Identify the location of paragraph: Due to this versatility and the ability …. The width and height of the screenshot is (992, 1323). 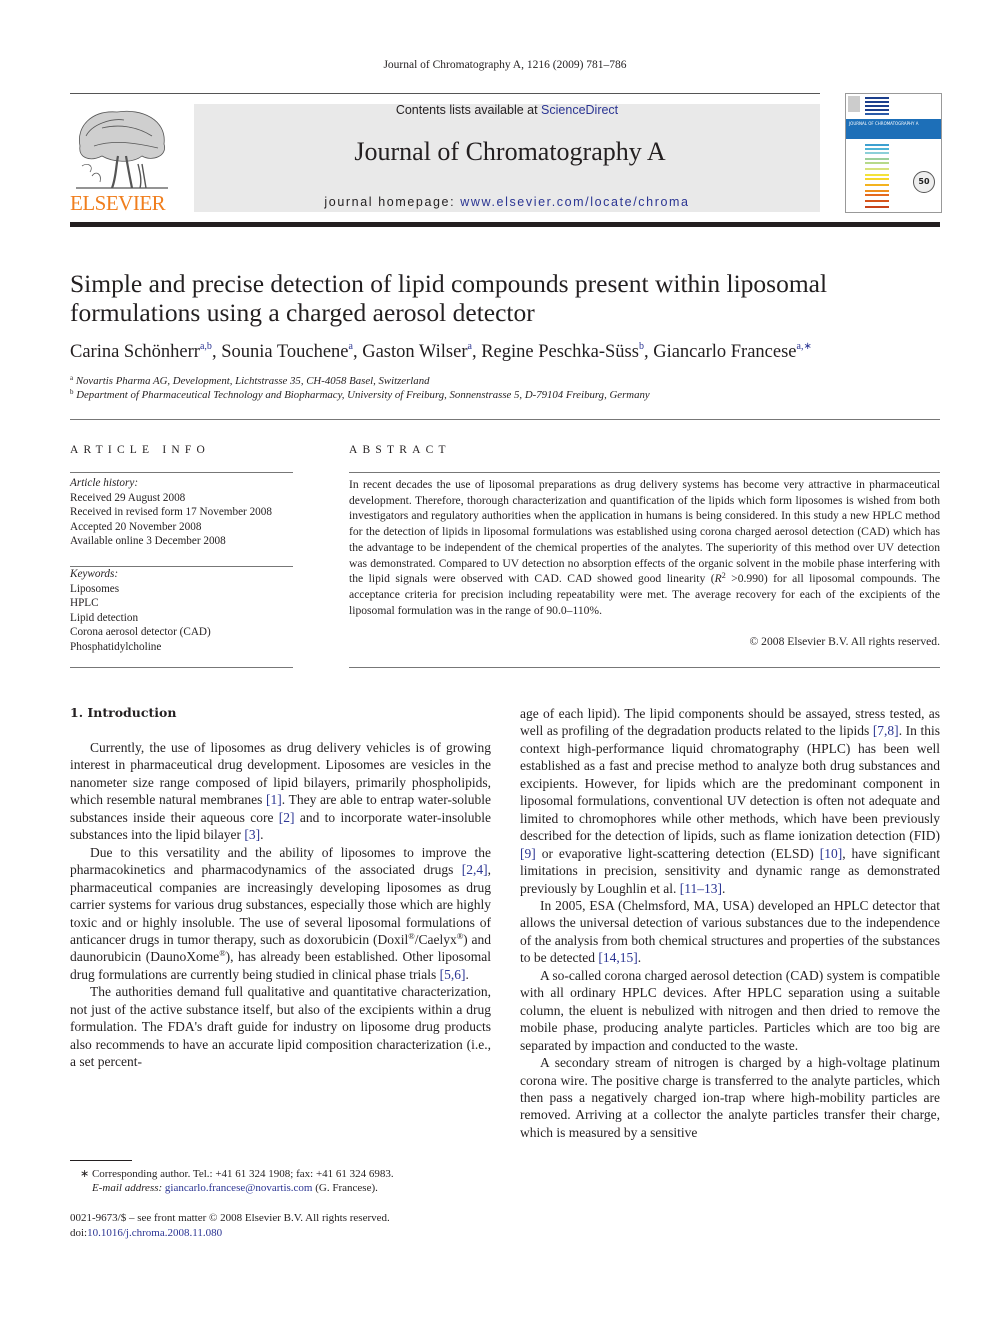
(280, 913).